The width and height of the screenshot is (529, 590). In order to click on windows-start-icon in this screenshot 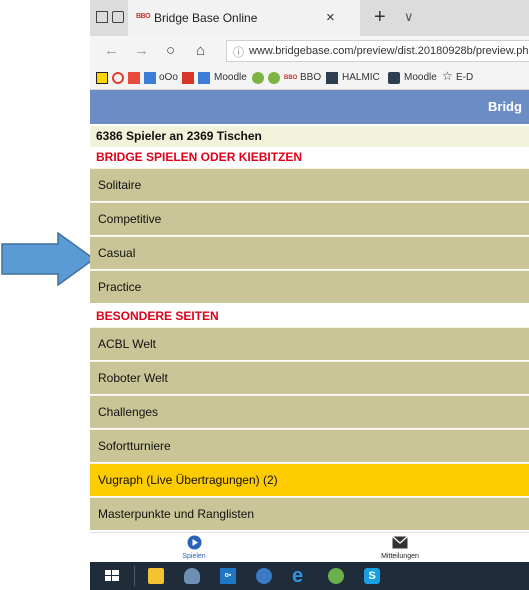, I will do `click(112, 576)`.